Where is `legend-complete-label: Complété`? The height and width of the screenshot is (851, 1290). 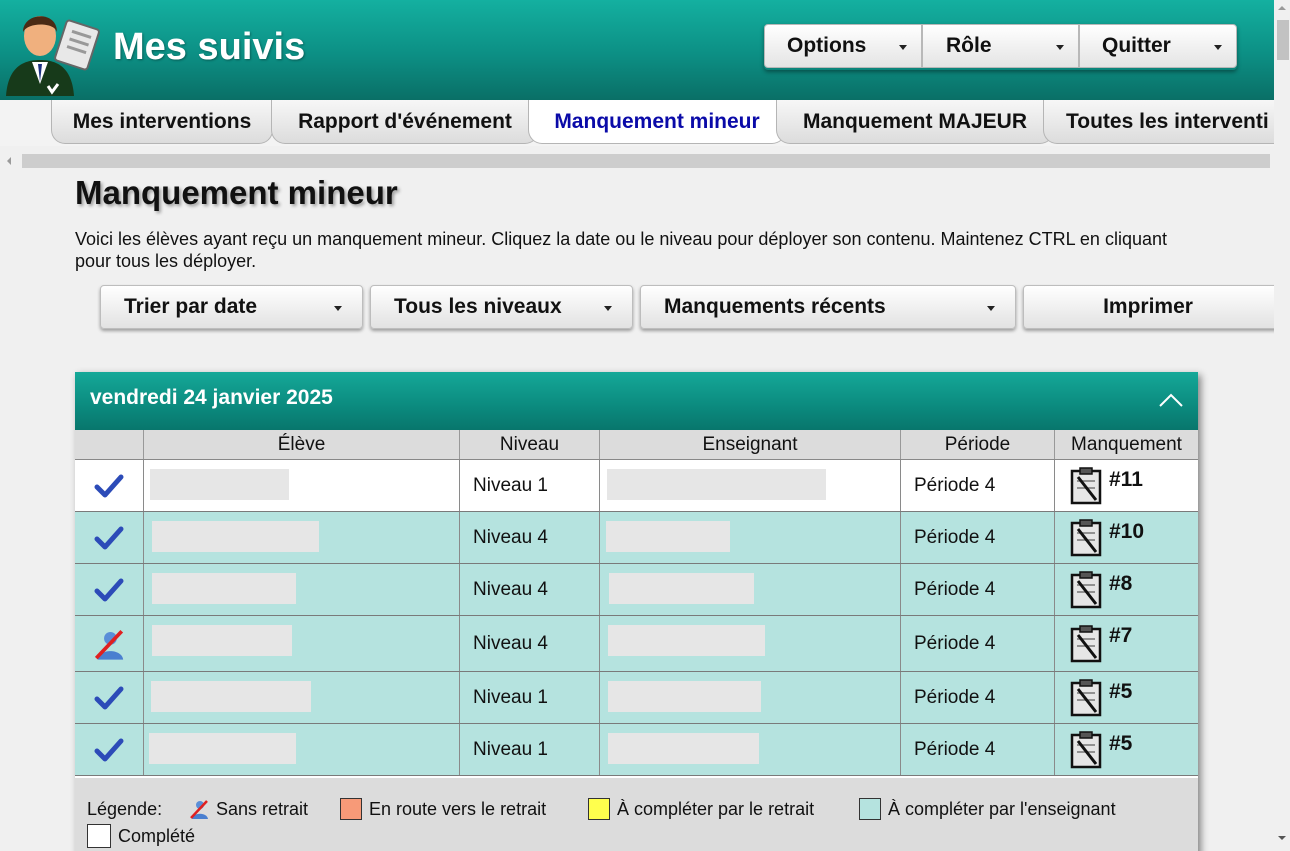 legend-complete-label: Complété is located at coordinates (157, 835).